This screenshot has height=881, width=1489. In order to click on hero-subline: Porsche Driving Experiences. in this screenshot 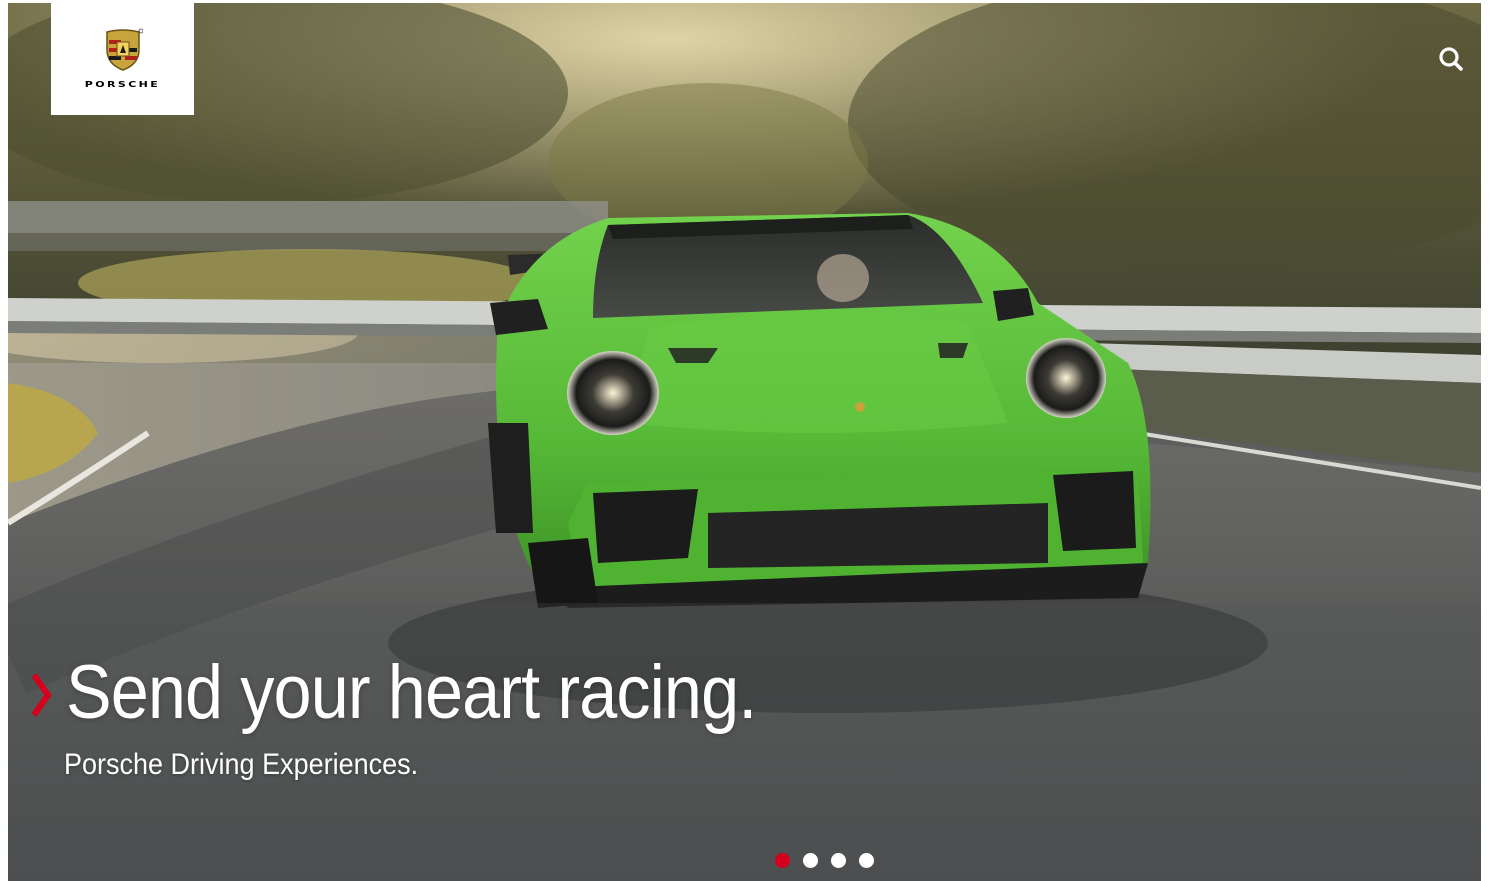, I will do `click(241, 765)`.